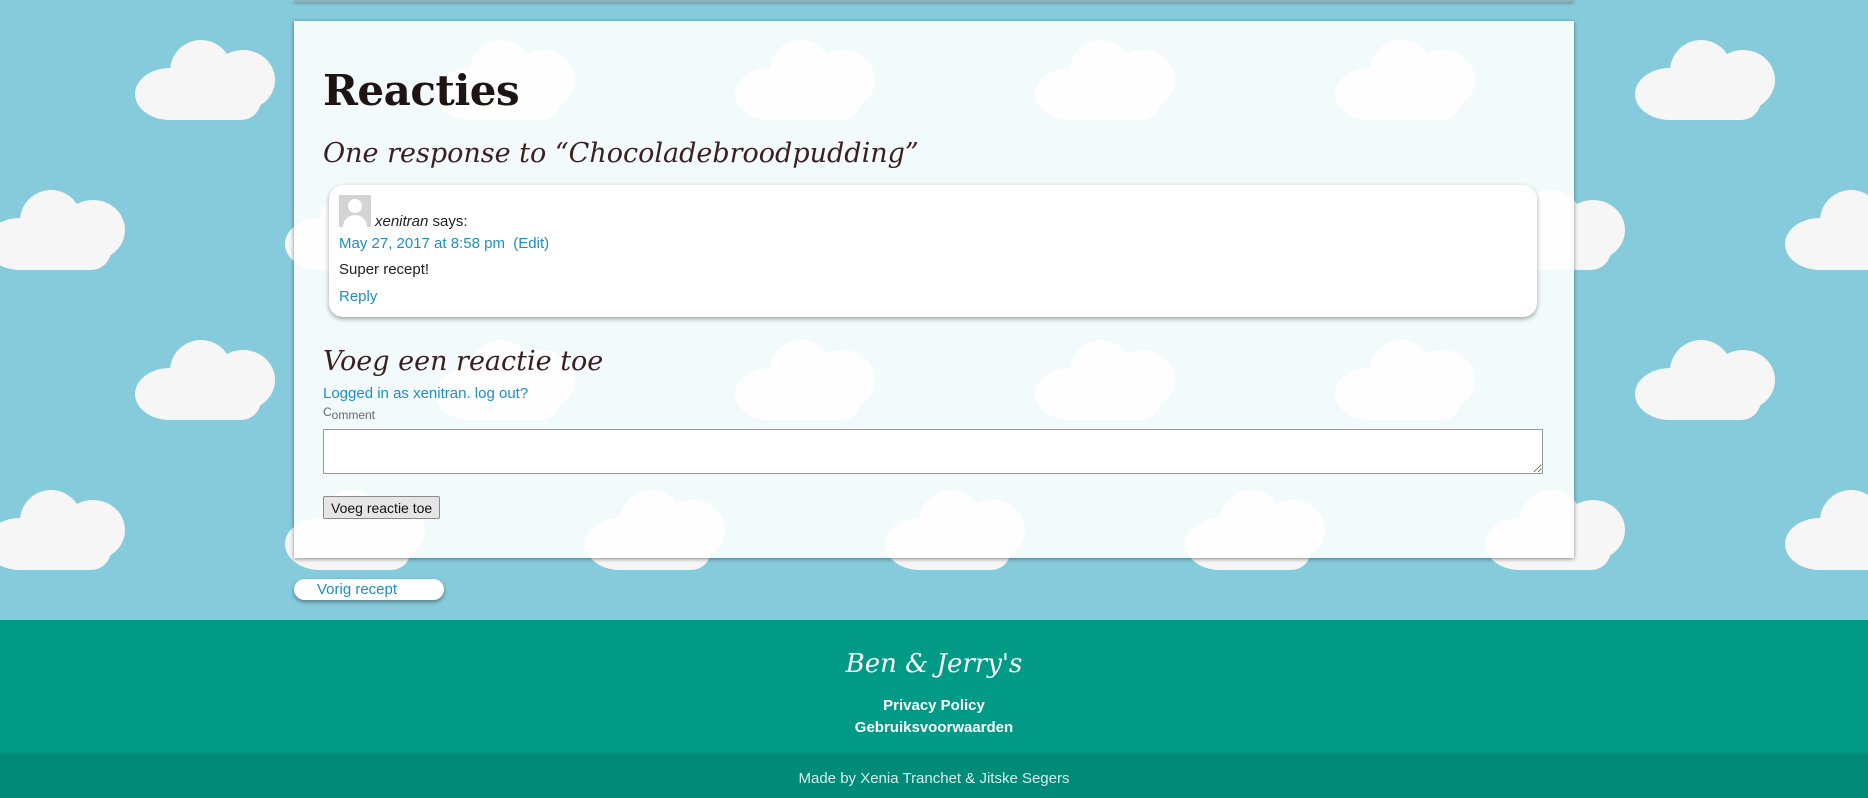 The height and width of the screenshot is (798, 1868). I want to click on logout-link: log out?, so click(501, 393).